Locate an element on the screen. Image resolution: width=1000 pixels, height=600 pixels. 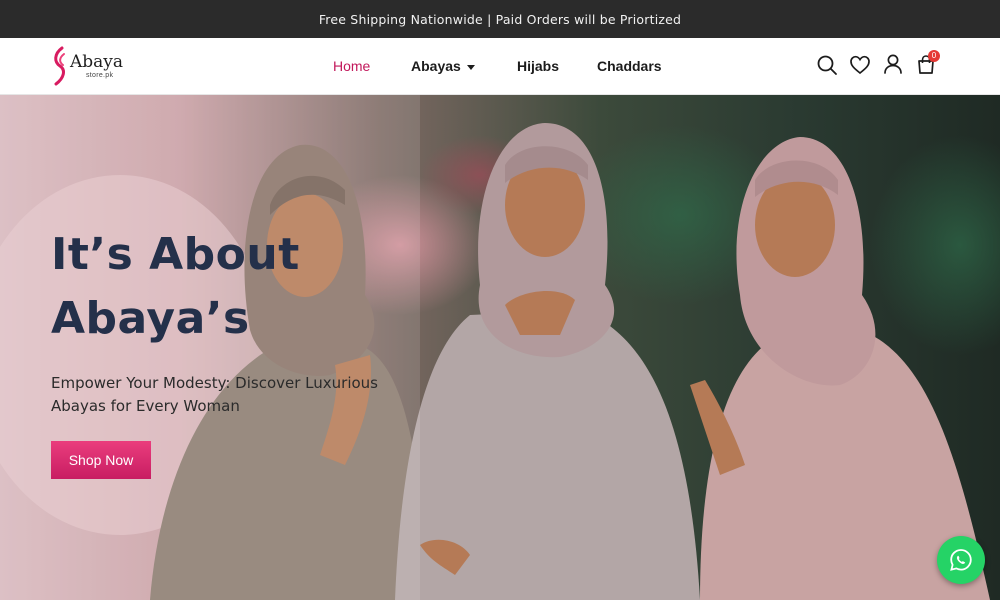
search-icon is located at coordinates (827, 65).